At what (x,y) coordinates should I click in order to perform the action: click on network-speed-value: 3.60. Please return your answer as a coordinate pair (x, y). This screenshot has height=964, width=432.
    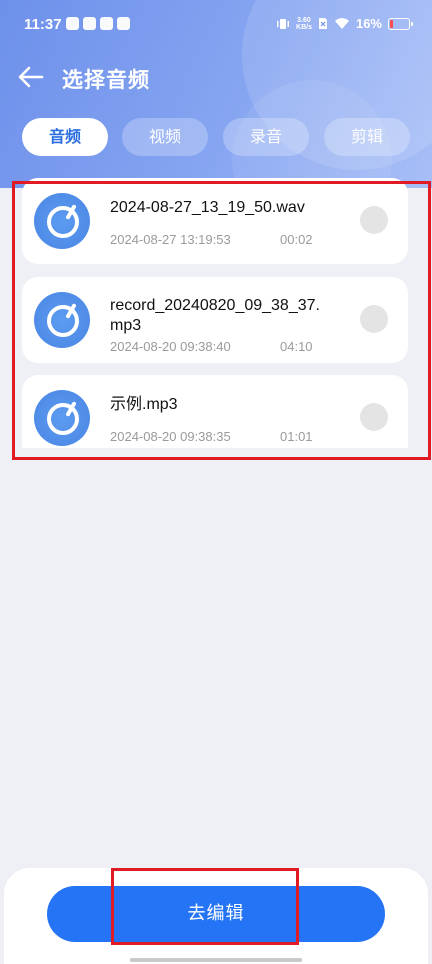
    Looking at the image, I should click on (304, 20).